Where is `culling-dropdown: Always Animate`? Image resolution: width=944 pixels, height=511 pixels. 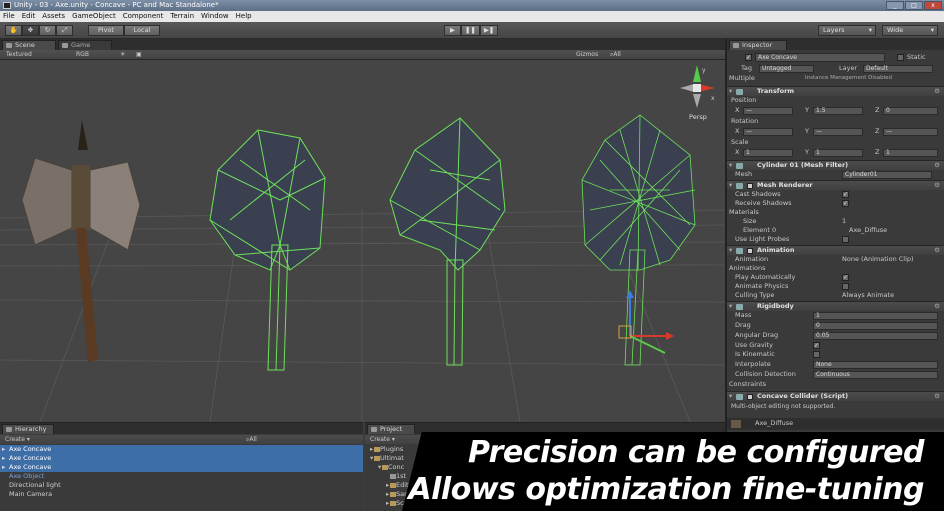 culling-dropdown: Always Animate is located at coordinates (868, 295).